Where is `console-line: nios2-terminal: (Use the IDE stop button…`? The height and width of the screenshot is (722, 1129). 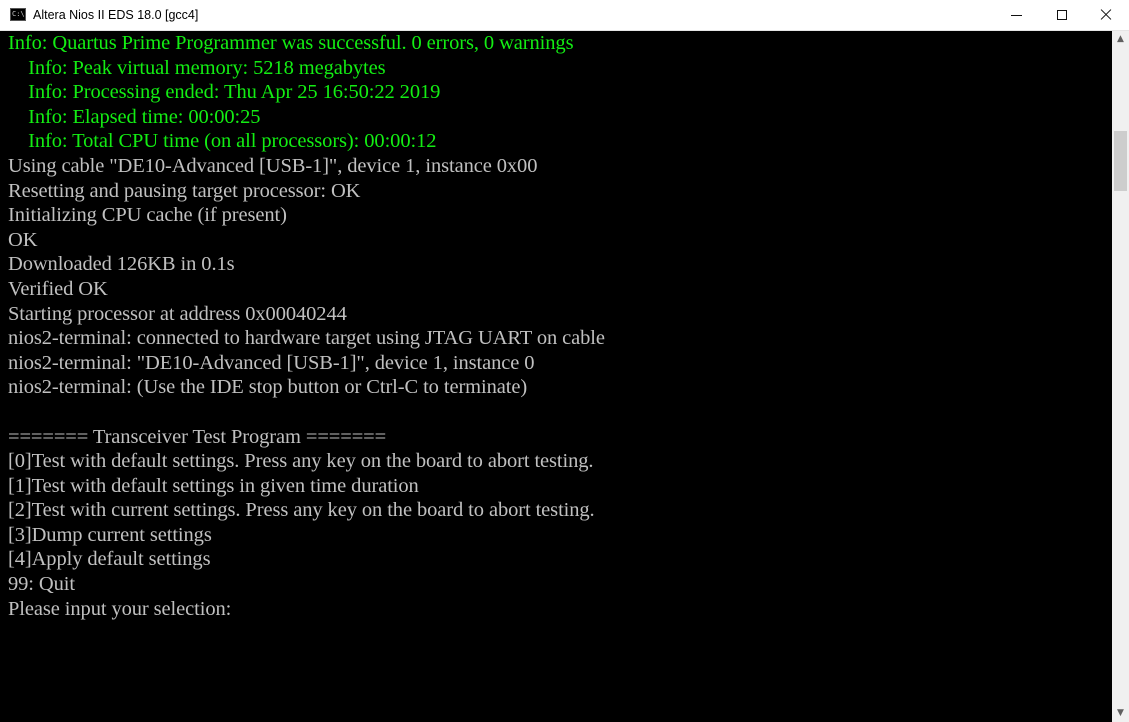
console-line: nios2-terminal: (Use the IDE stop button… is located at coordinates (268, 387).